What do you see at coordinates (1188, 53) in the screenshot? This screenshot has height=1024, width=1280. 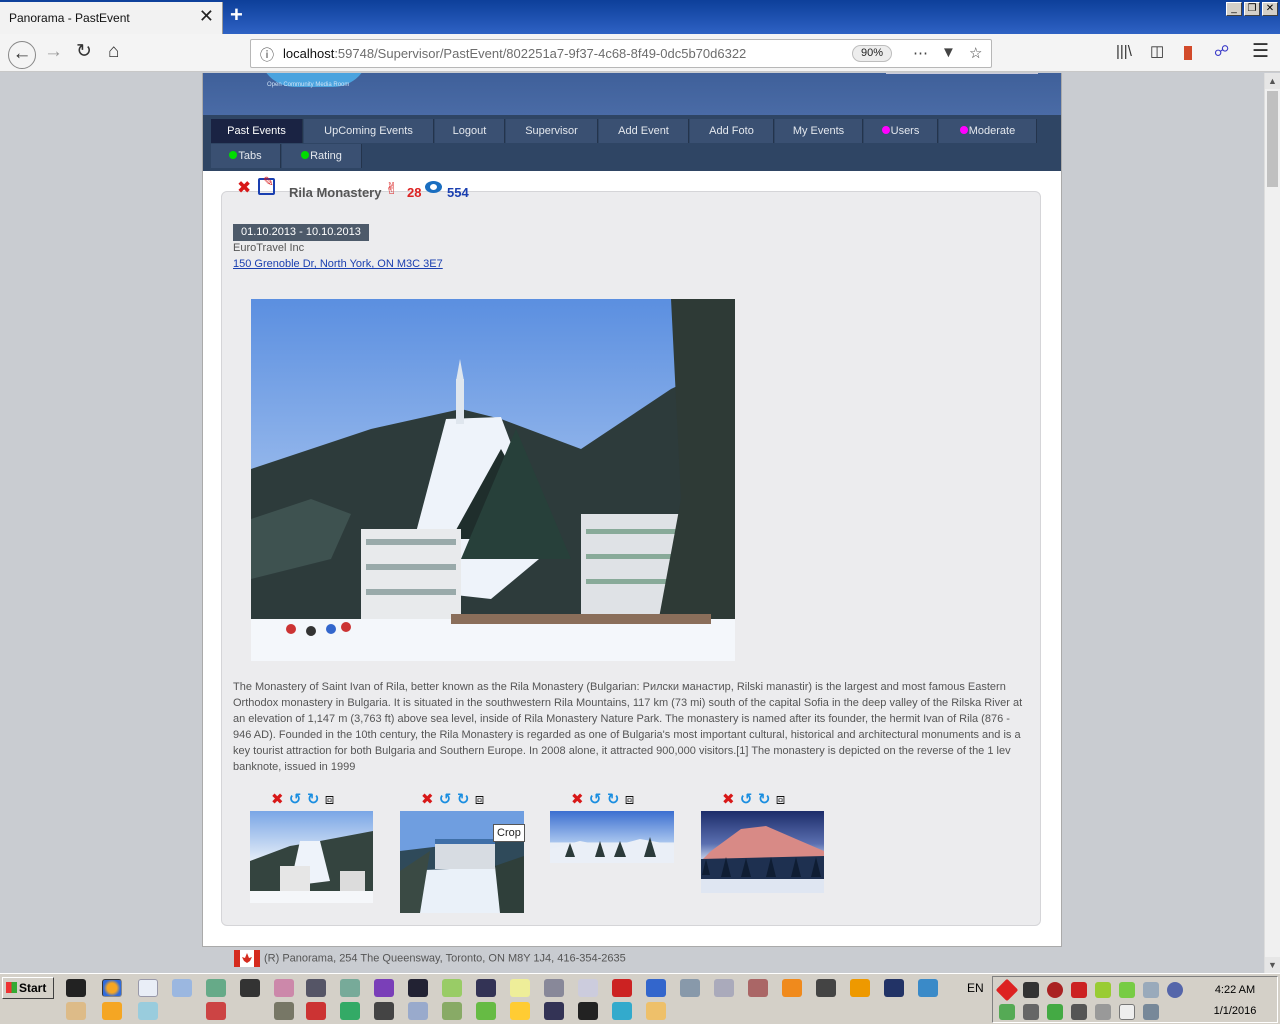 I see `extension-icon` at bounding box center [1188, 53].